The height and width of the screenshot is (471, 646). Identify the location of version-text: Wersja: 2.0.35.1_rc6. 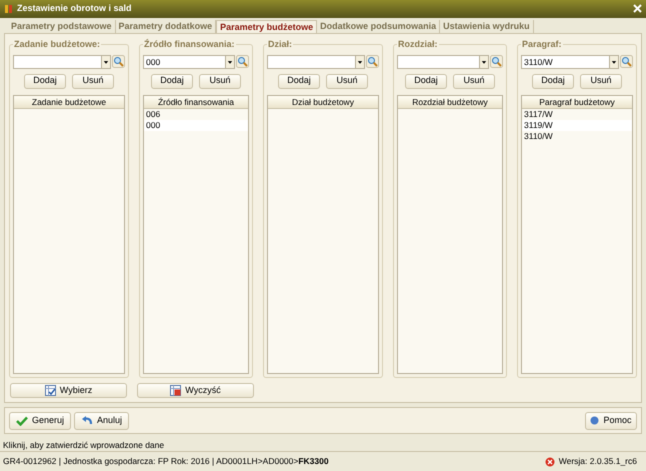
(597, 461).